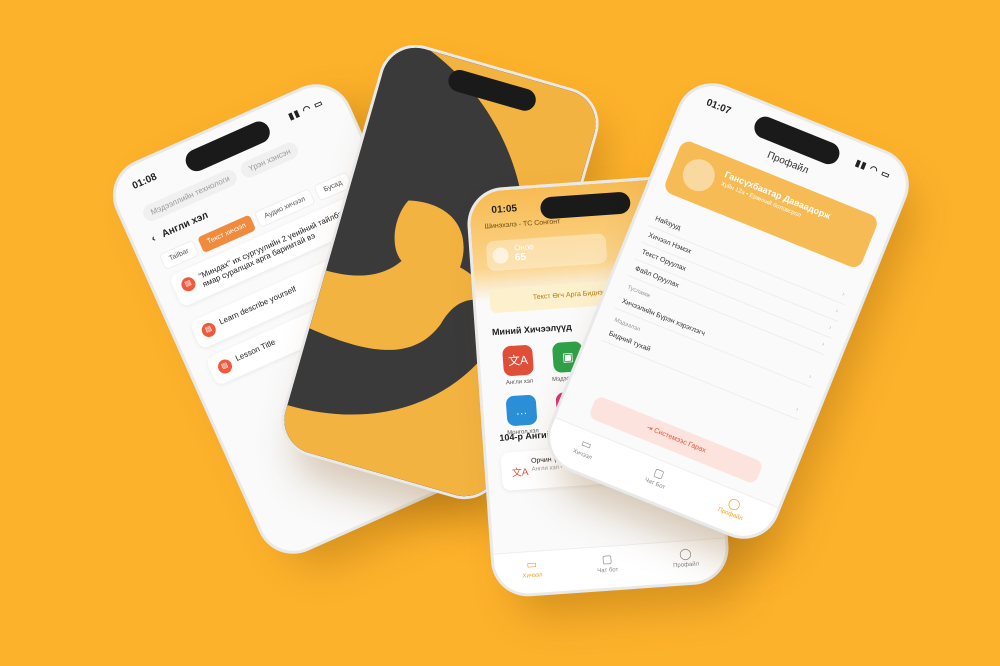  What do you see at coordinates (532, 565) in the screenshot?
I see `book-icon: ▭` at bounding box center [532, 565].